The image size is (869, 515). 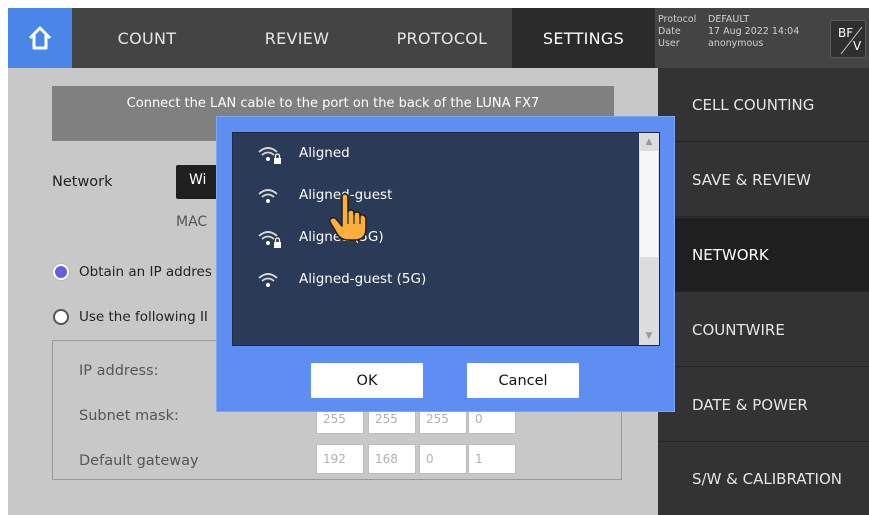 I want to click on wifi-item-aligned: Aligned, so click(x=435, y=154).